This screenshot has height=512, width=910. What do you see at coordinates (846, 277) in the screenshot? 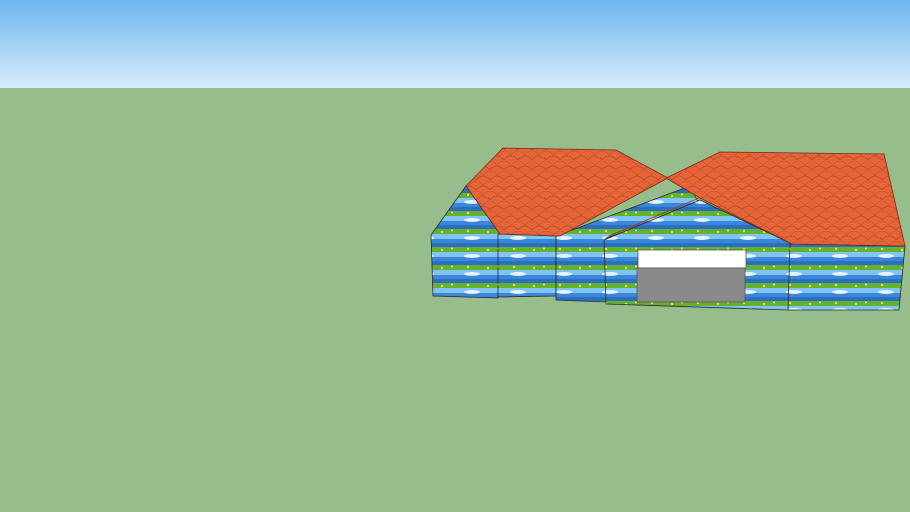
I see `wall-right` at bounding box center [846, 277].